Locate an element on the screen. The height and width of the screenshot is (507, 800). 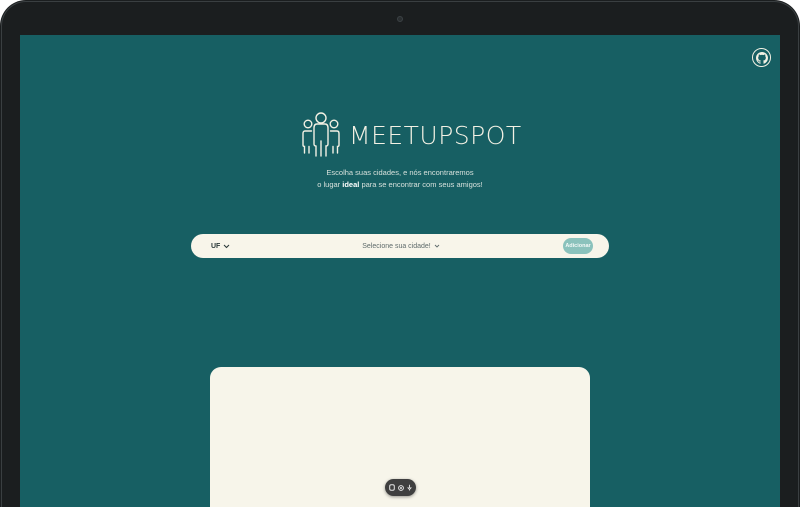
screen-recorder-controls is located at coordinates (400, 487).